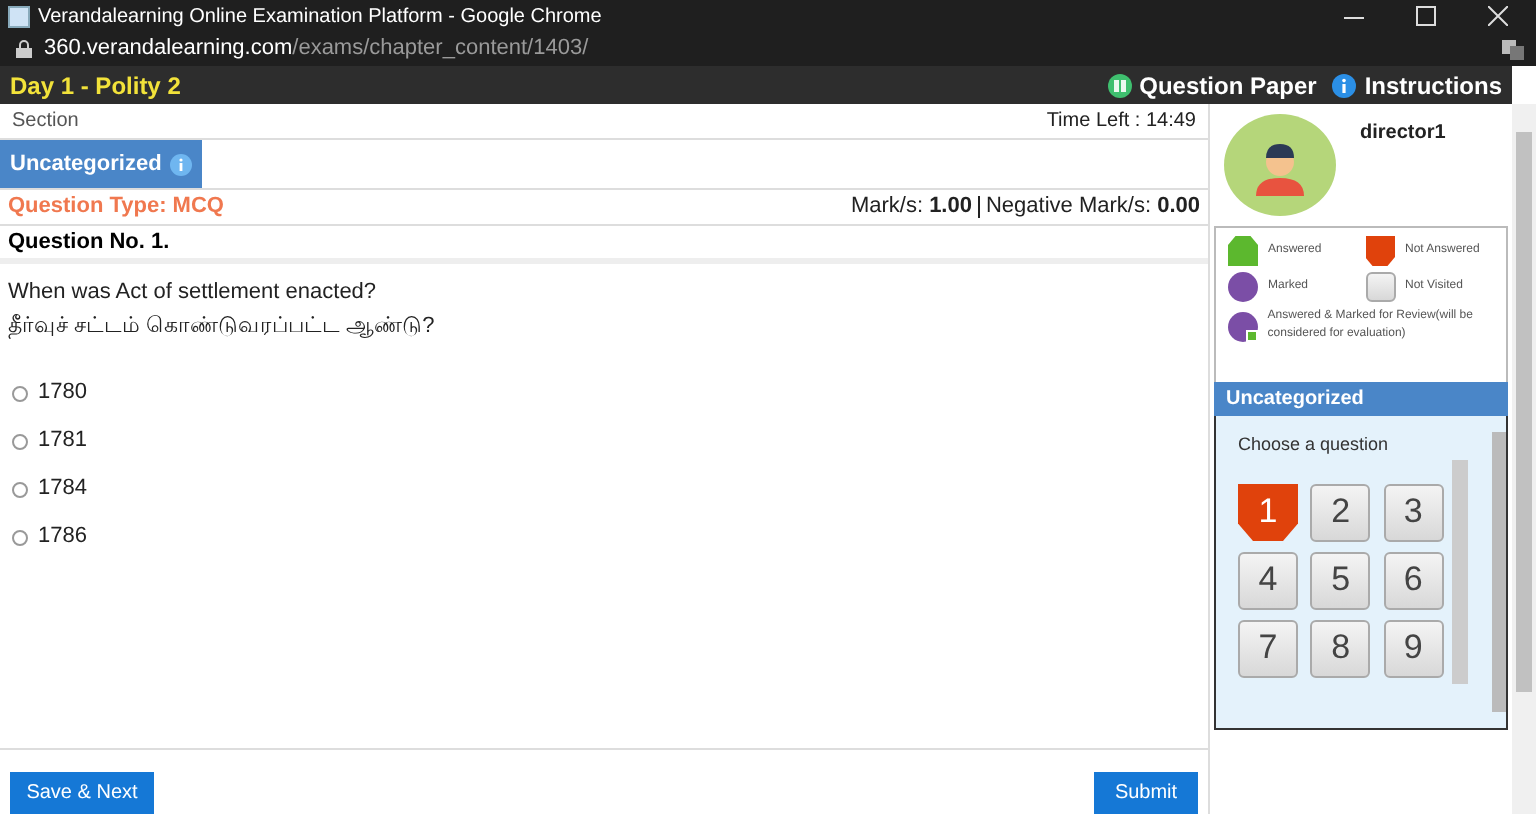 The image size is (1536, 814). What do you see at coordinates (1513, 49) in the screenshot?
I see `translate-icon` at bounding box center [1513, 49].